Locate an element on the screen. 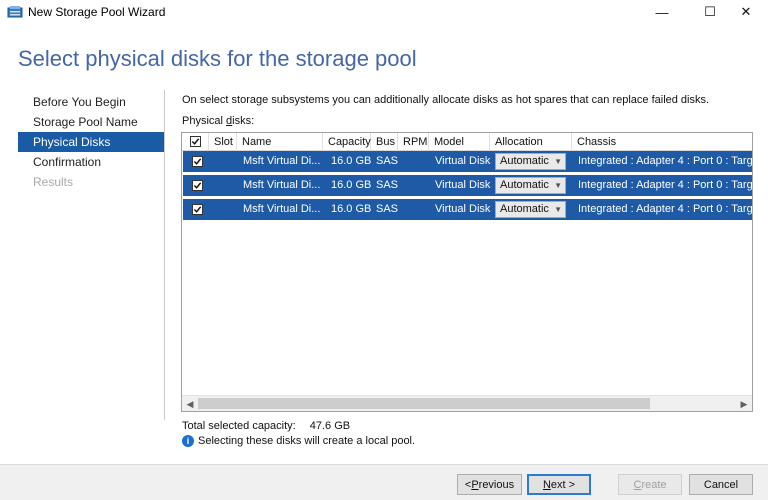 This screenshot has height=500, width=768. storage-pool-icon is located at coordinates (15, 12).